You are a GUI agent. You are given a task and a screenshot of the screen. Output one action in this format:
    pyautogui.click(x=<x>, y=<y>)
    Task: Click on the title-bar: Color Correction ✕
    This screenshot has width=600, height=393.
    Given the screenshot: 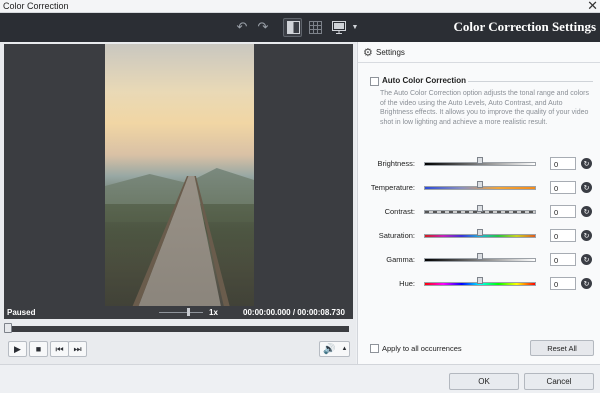 What is the action you would take?
    pyautogui.click(x=300, y=6)
    